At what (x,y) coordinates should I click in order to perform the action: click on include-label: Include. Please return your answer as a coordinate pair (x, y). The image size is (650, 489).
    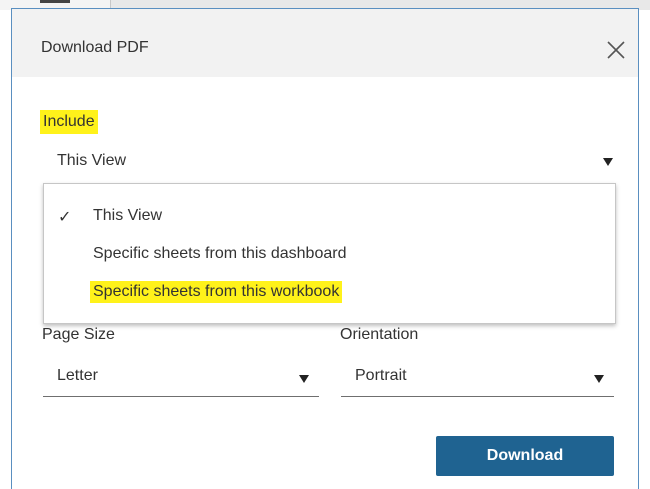
    Looking at the image, I should click on (69, 122).